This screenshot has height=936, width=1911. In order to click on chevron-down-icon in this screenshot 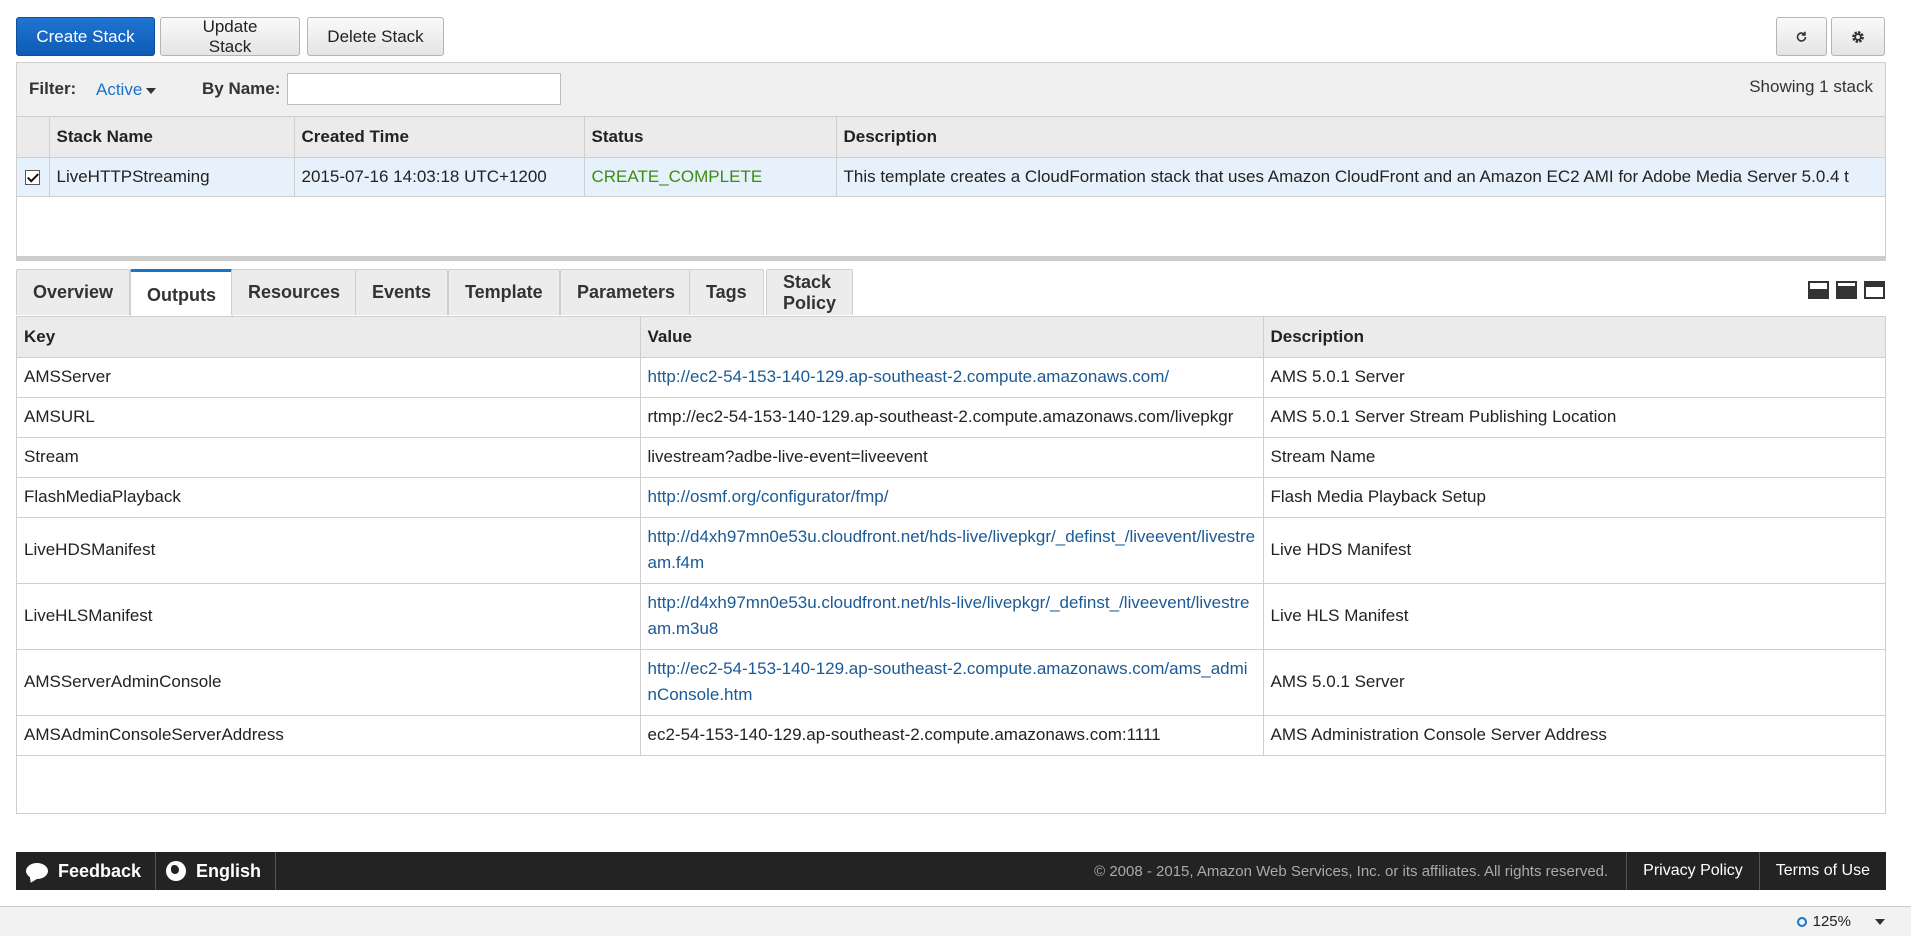, I will do `click(1880, 921)`.